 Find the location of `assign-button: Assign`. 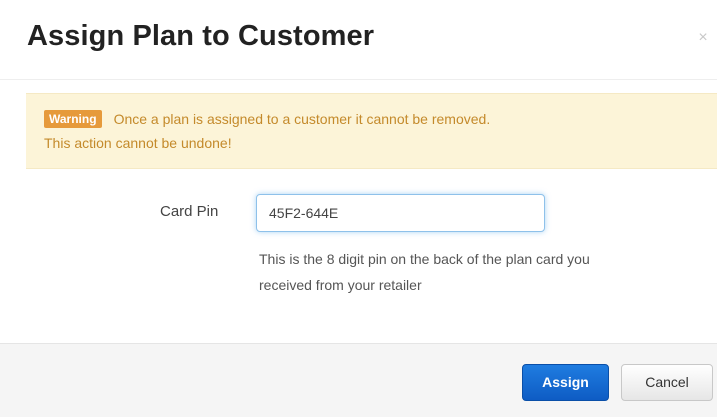

assign-button: Assign is located at coordinates (565, 382).